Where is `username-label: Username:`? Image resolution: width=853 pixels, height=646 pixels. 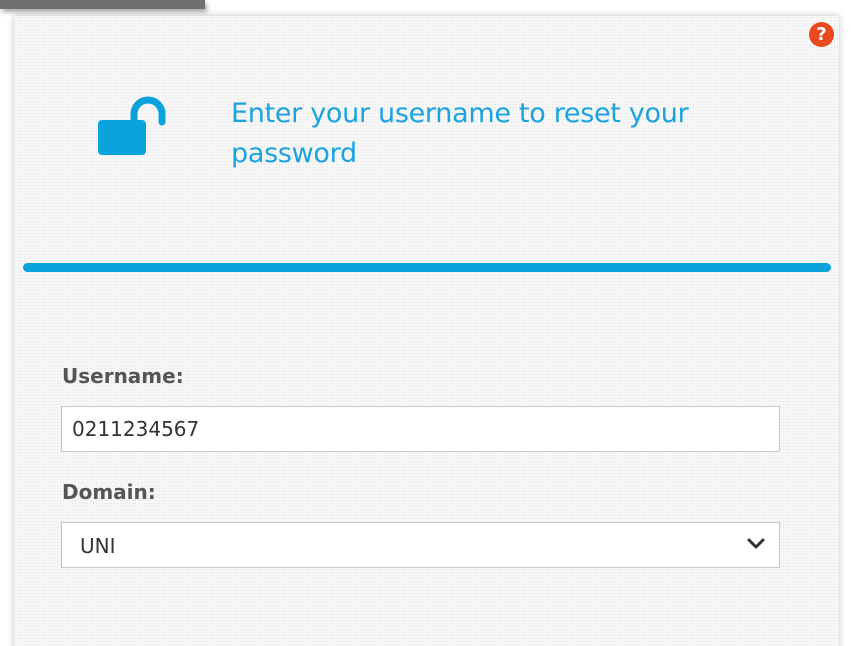 username-label: Username: is located at coordinates (123, 376).